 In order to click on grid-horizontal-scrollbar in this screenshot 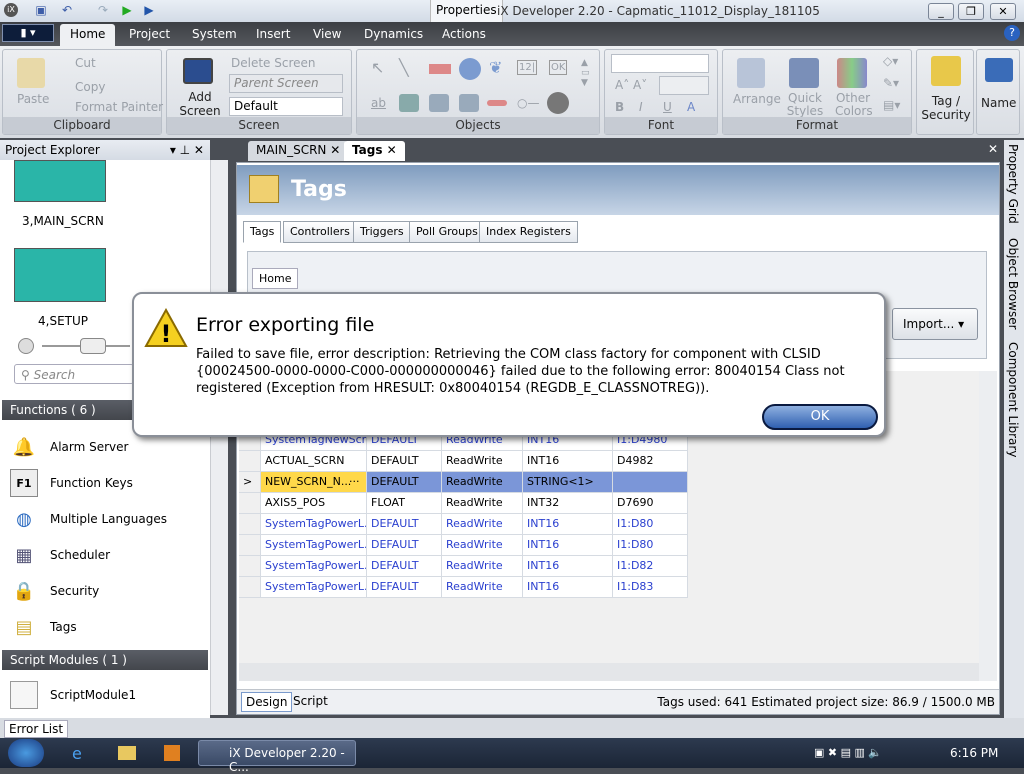, I will do `click(609, 672)`.